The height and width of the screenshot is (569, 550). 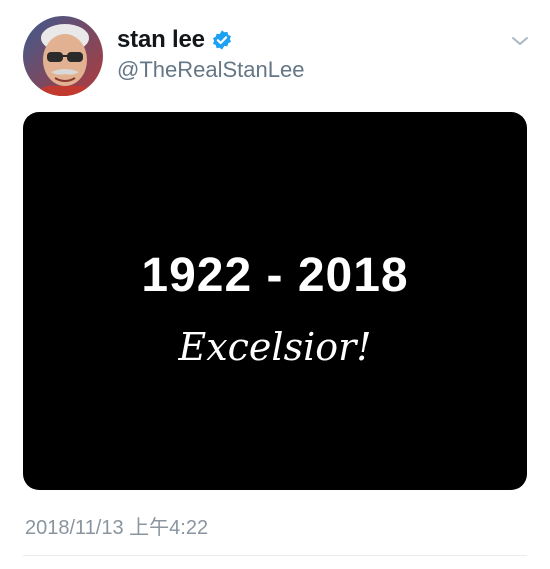 I want to click on display-name: stan lee, so click(x=161, y=40).